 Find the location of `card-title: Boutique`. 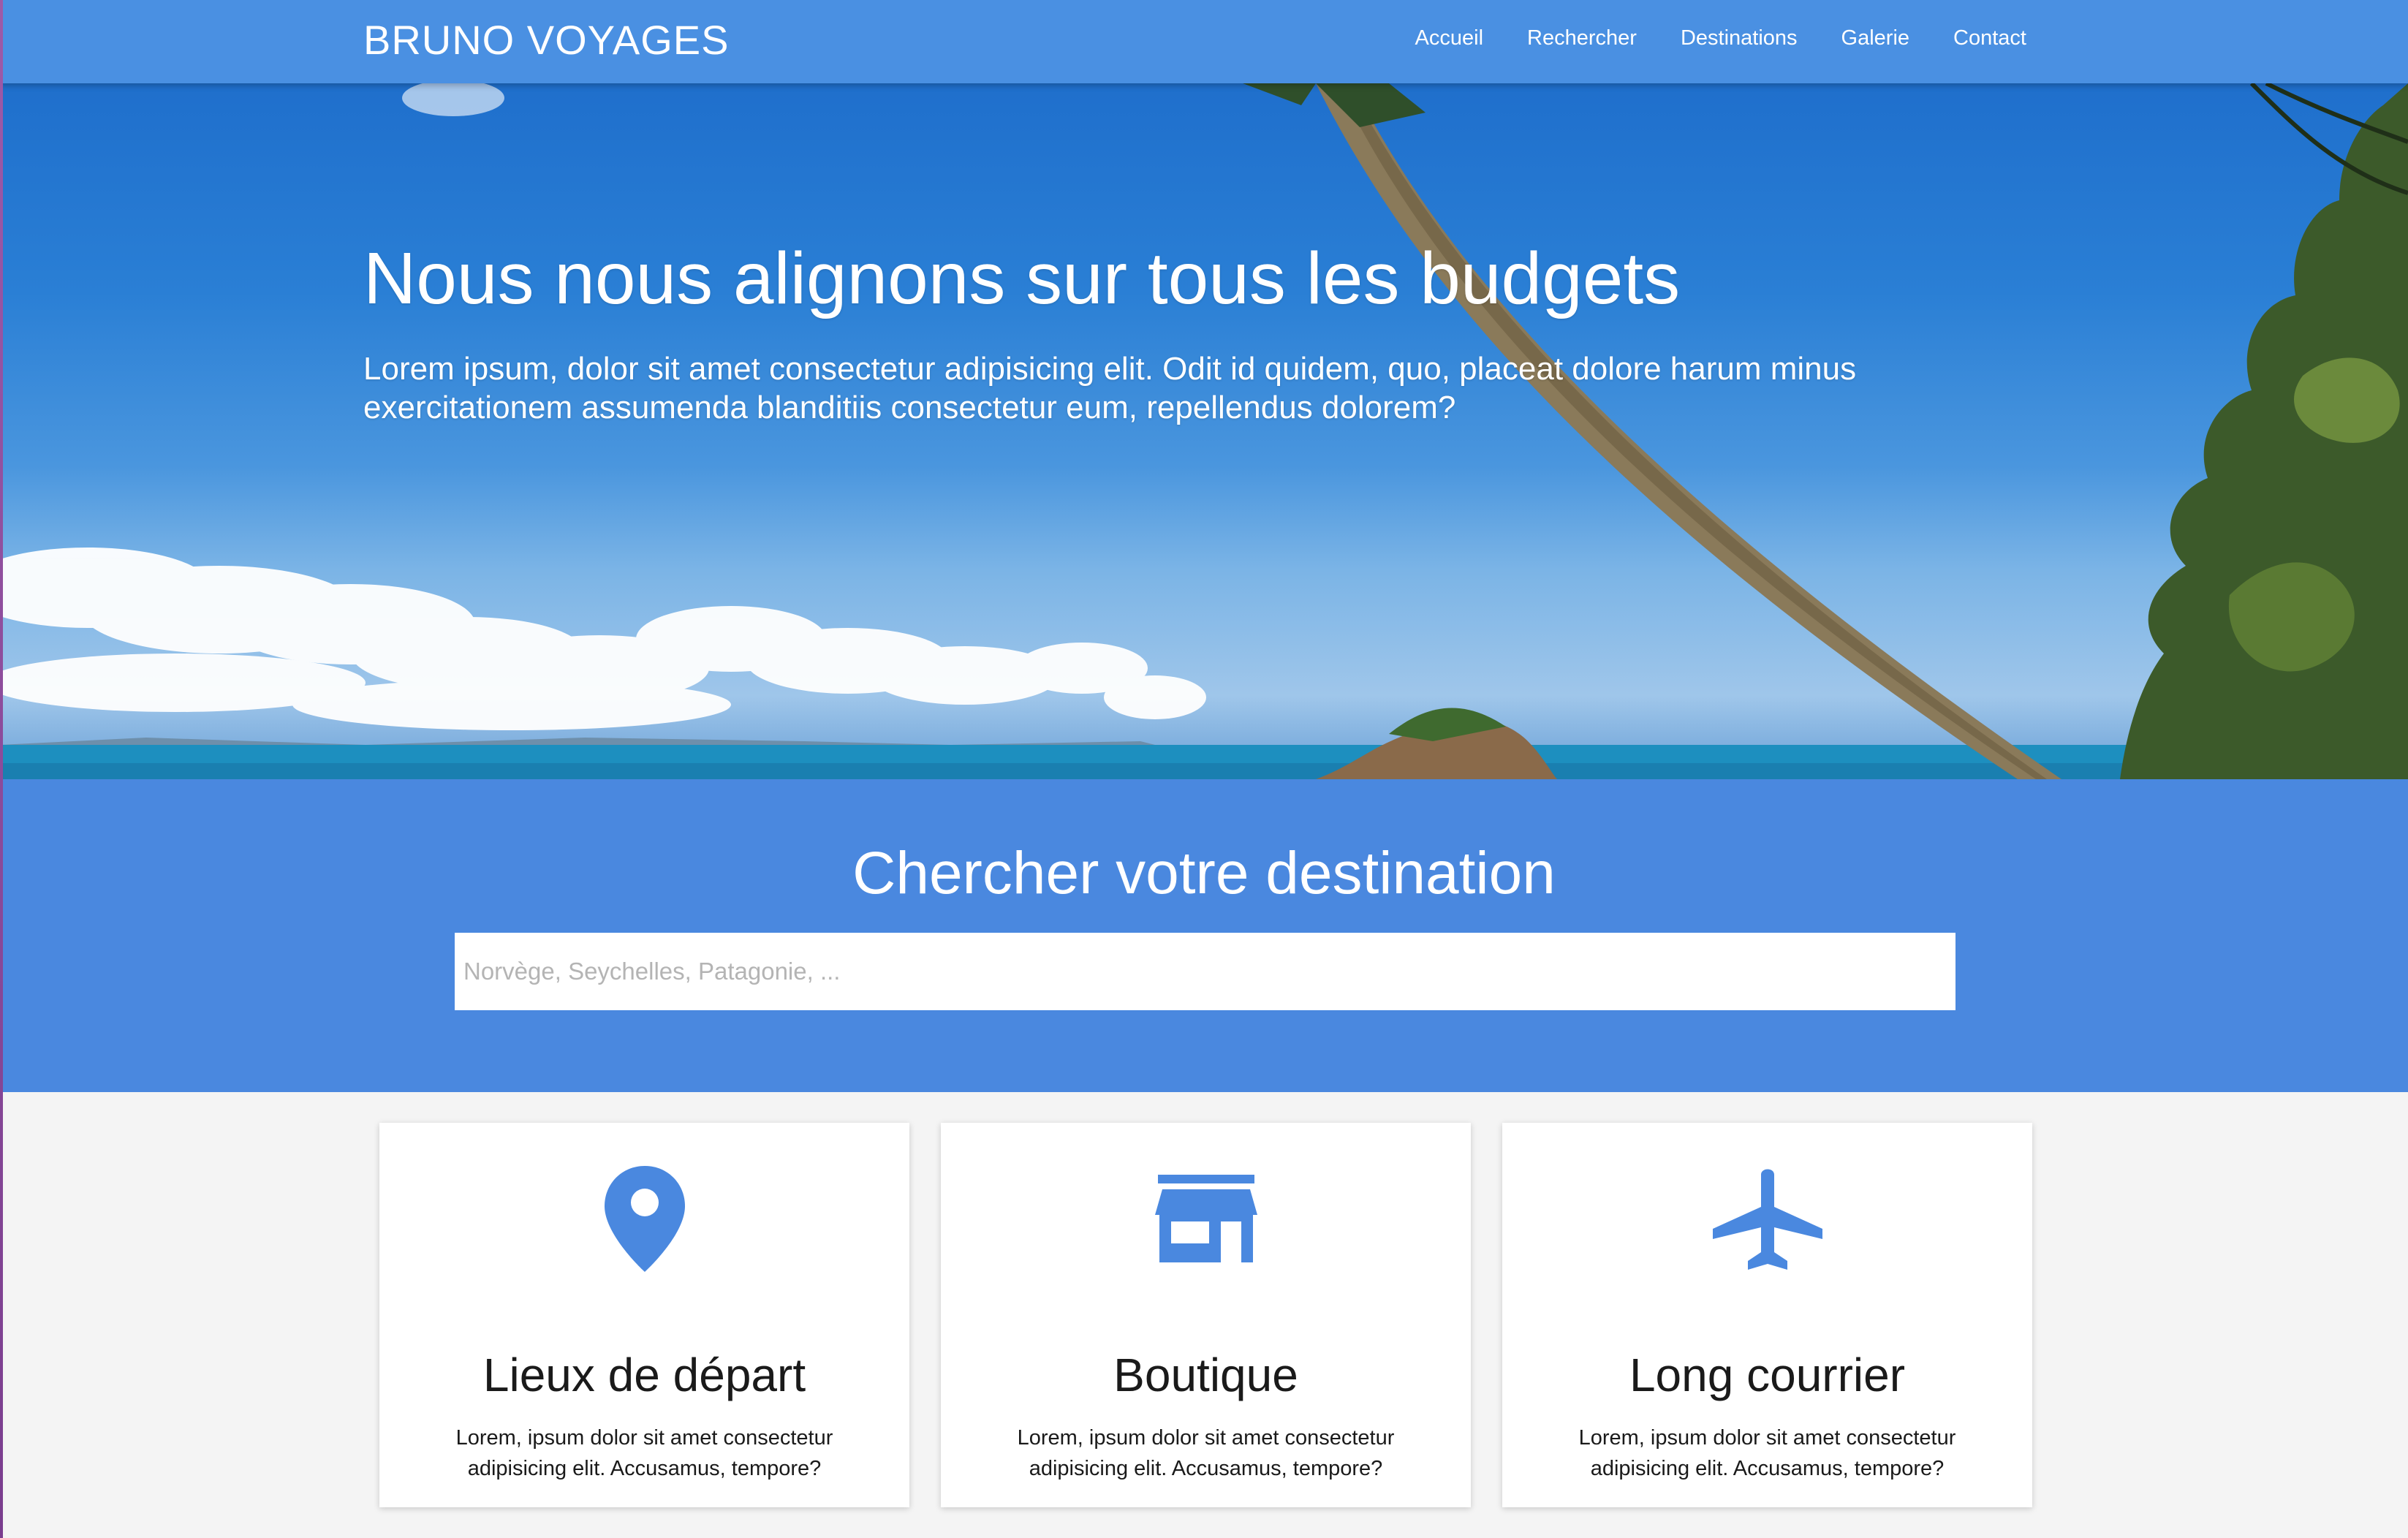

card-title: Boutique is located at coordinates (1205, 1375).